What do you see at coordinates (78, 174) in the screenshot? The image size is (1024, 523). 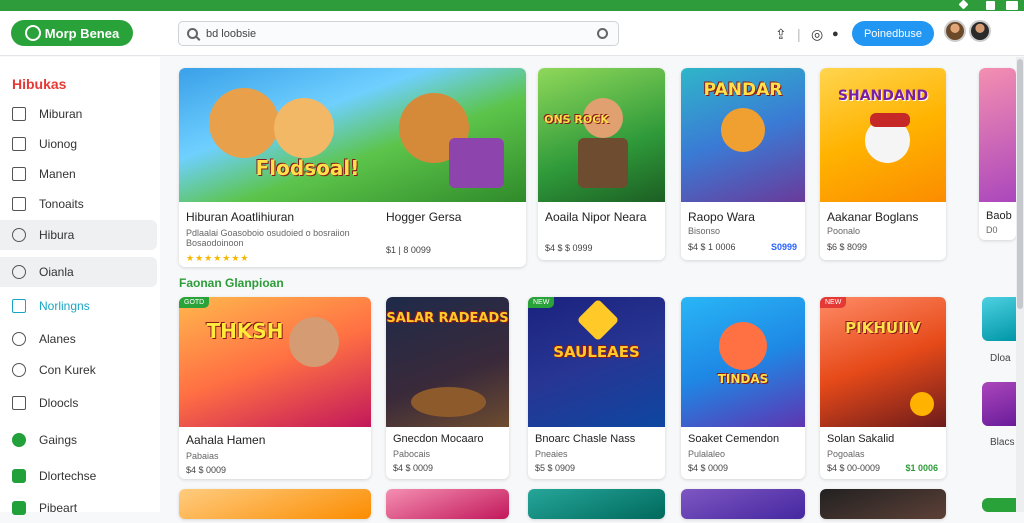 I see `sidebar-item: Manen` at bounding box center [78, 174].